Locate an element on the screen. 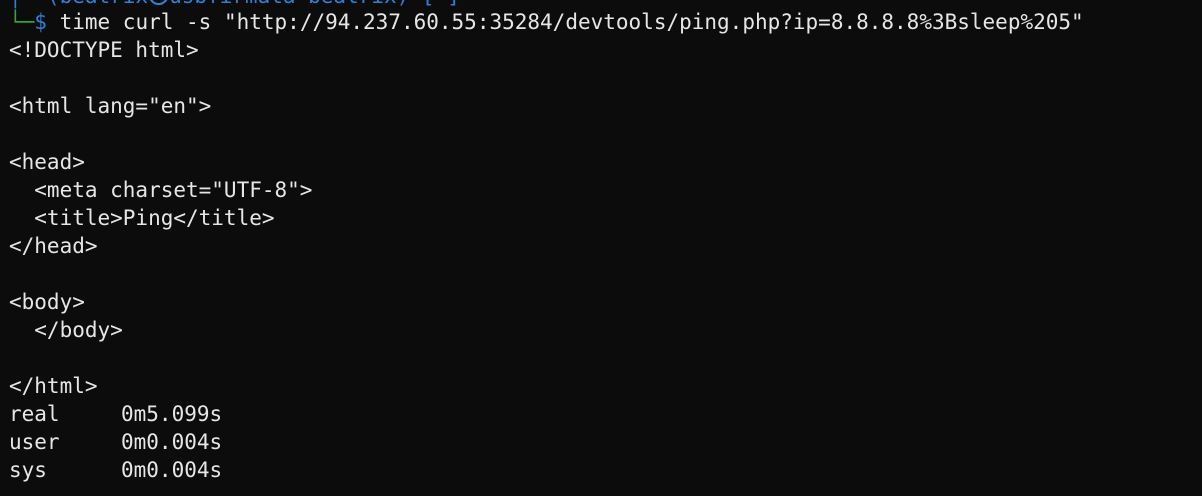 This screenshot has height=496, width=1202. prompt-dollar: $ is located at coordinates (40, 22).